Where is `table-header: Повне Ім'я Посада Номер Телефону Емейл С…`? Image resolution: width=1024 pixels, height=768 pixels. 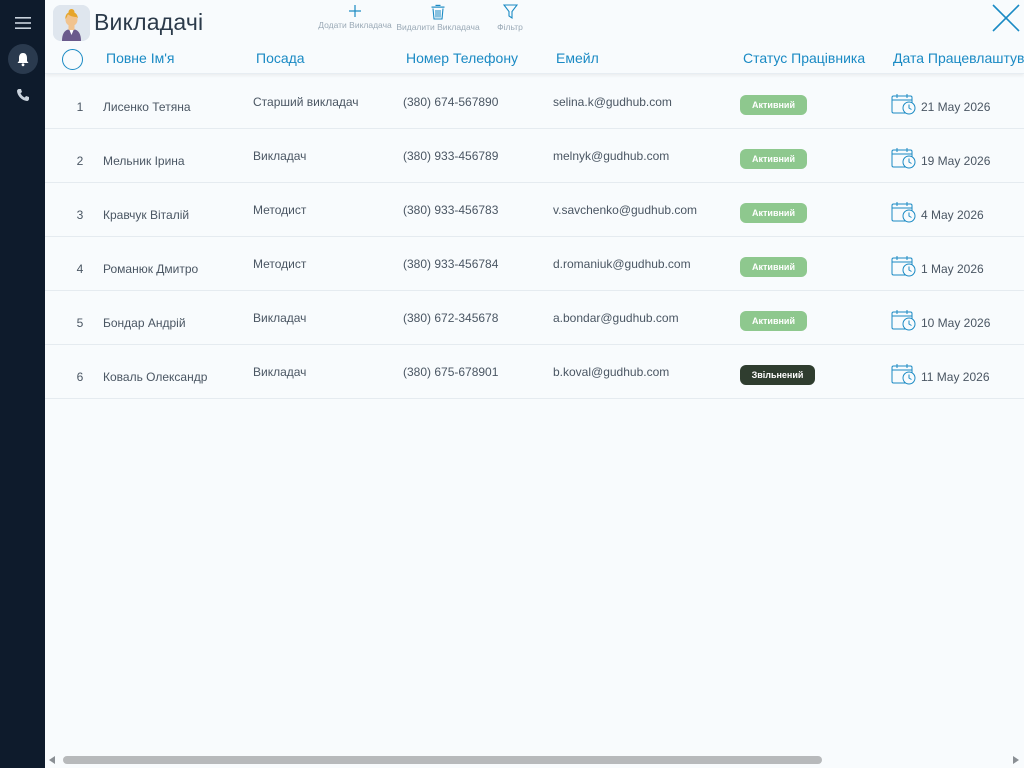
table-header: Повне Ім'я Посада Номер Телефону Емейл С… is located at coordinates (534, 59).